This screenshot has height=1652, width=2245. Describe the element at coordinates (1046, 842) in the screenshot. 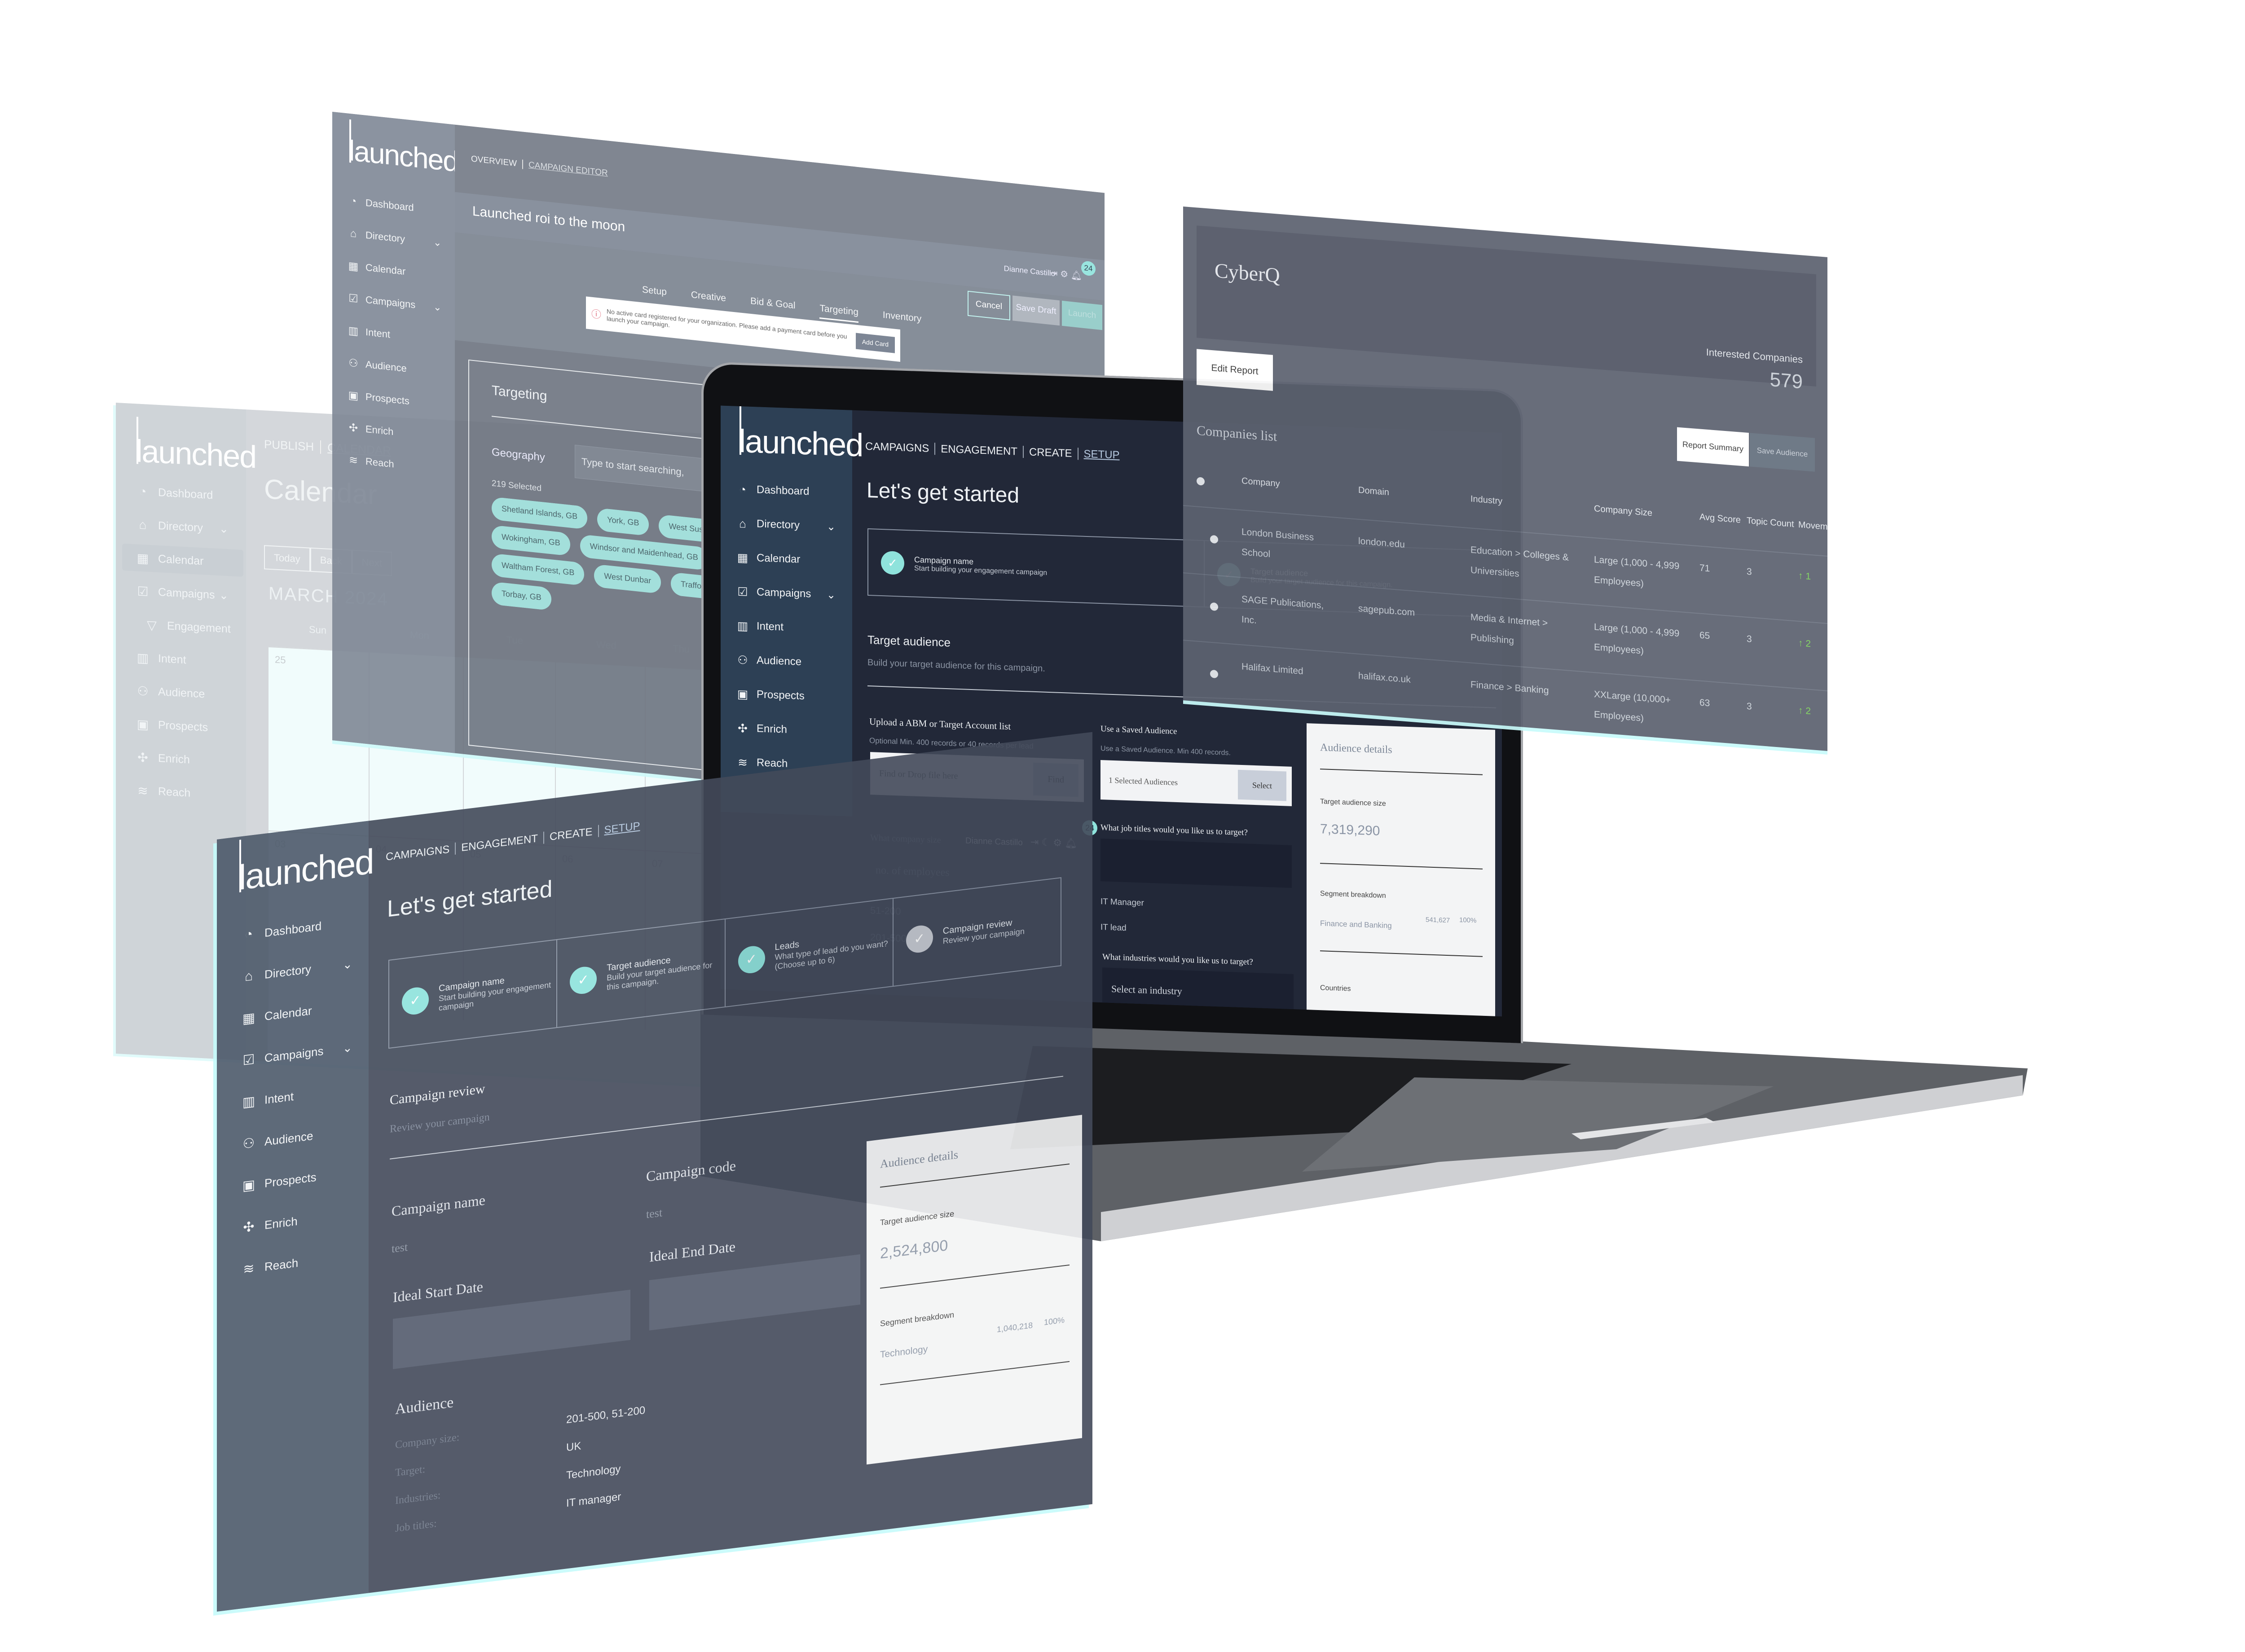

I see `moon-icon: ☾` at that location.